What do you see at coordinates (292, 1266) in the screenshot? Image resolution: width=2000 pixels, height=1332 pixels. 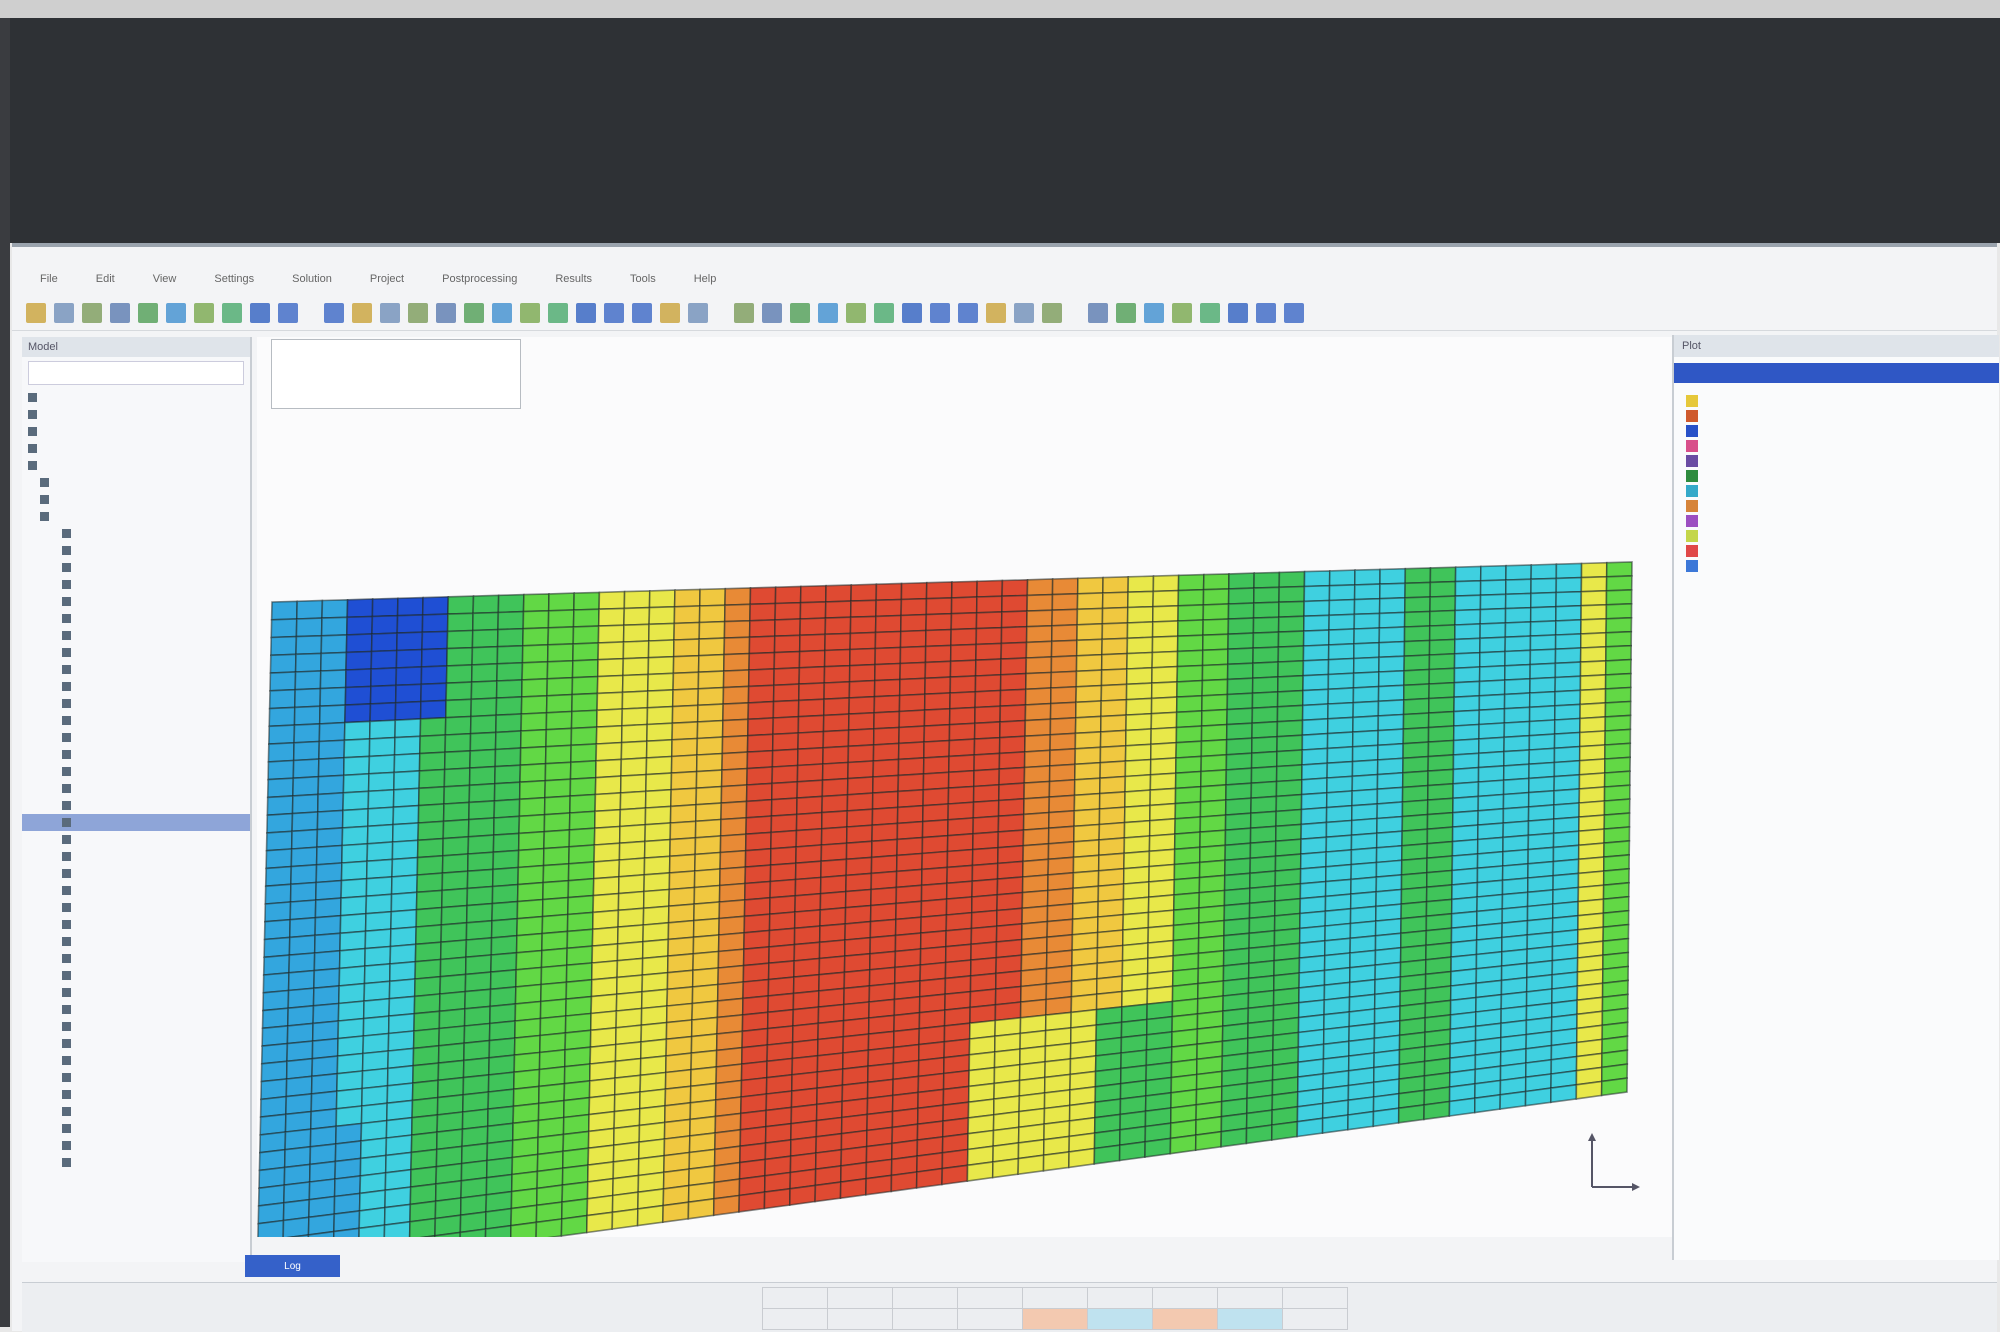 I see `log-tab: Log` at bounding box center [292, 1266].